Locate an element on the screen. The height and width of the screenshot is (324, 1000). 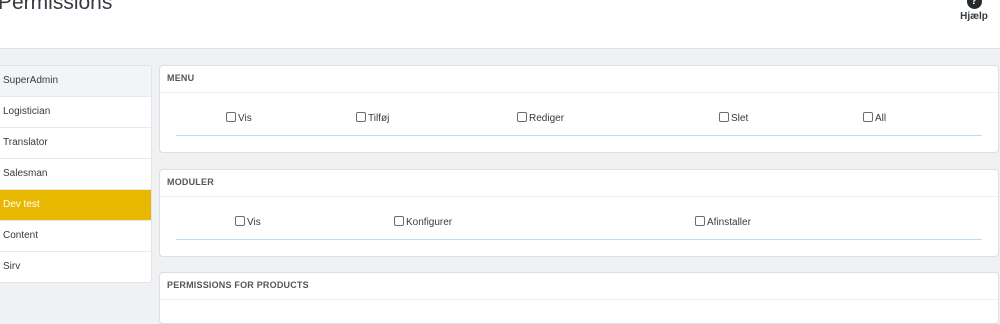
checkbox-label: Rediger is located at coordinates (547, 118).